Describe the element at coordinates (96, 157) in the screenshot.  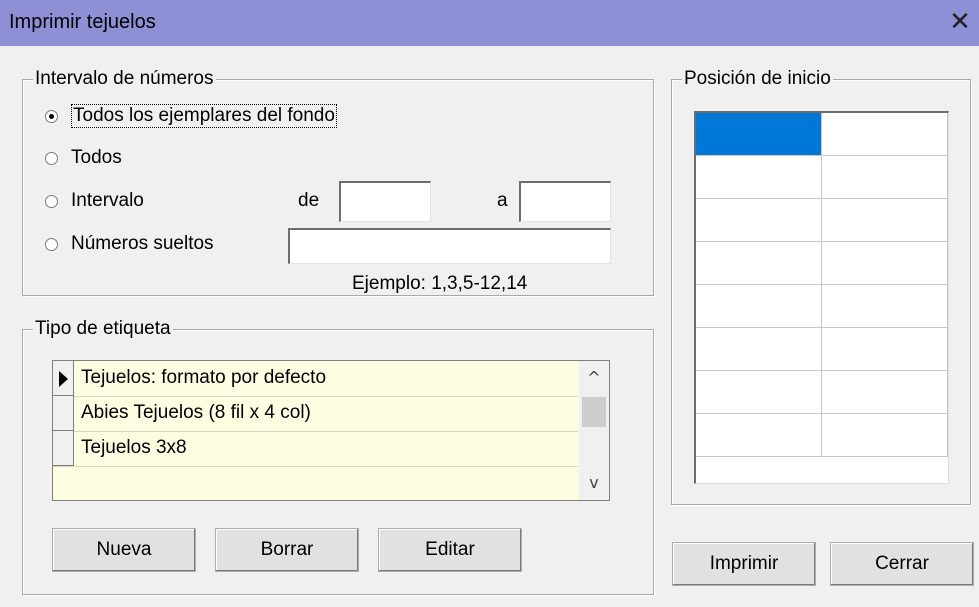
I see `radio-label: Todos` at that location.